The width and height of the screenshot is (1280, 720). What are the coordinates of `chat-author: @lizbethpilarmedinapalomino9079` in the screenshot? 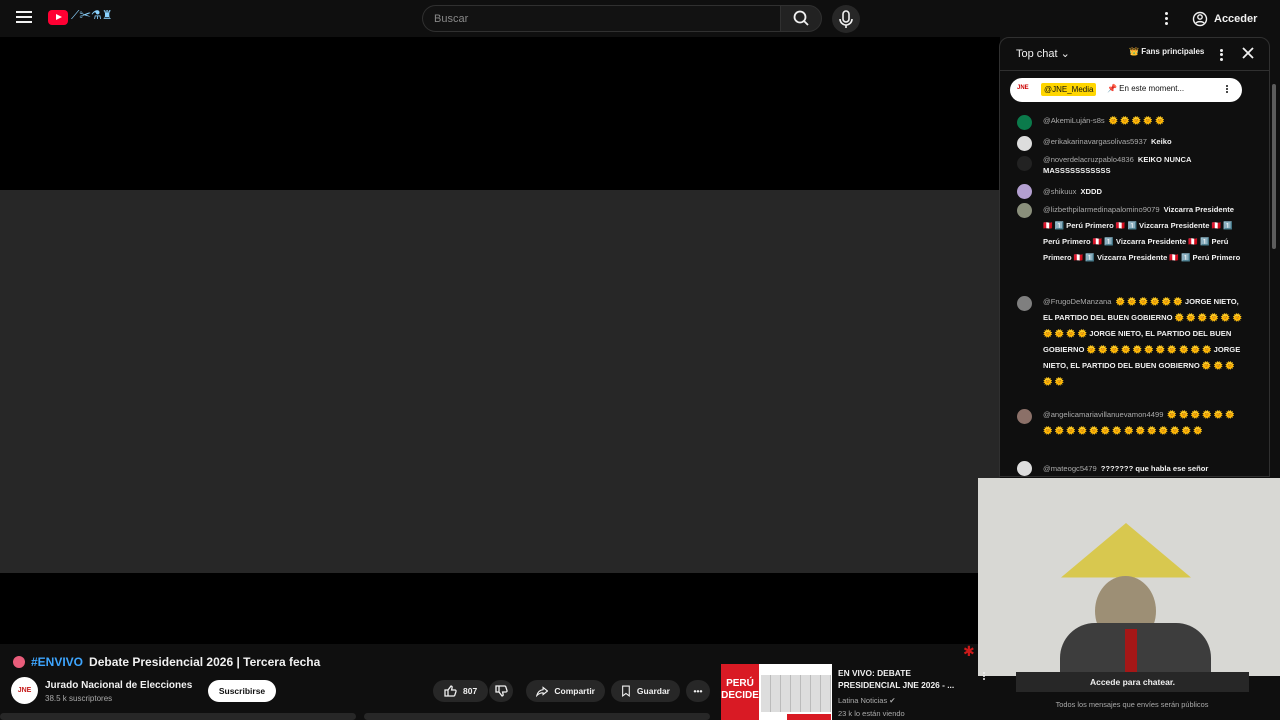 It's located at (1101, 209).